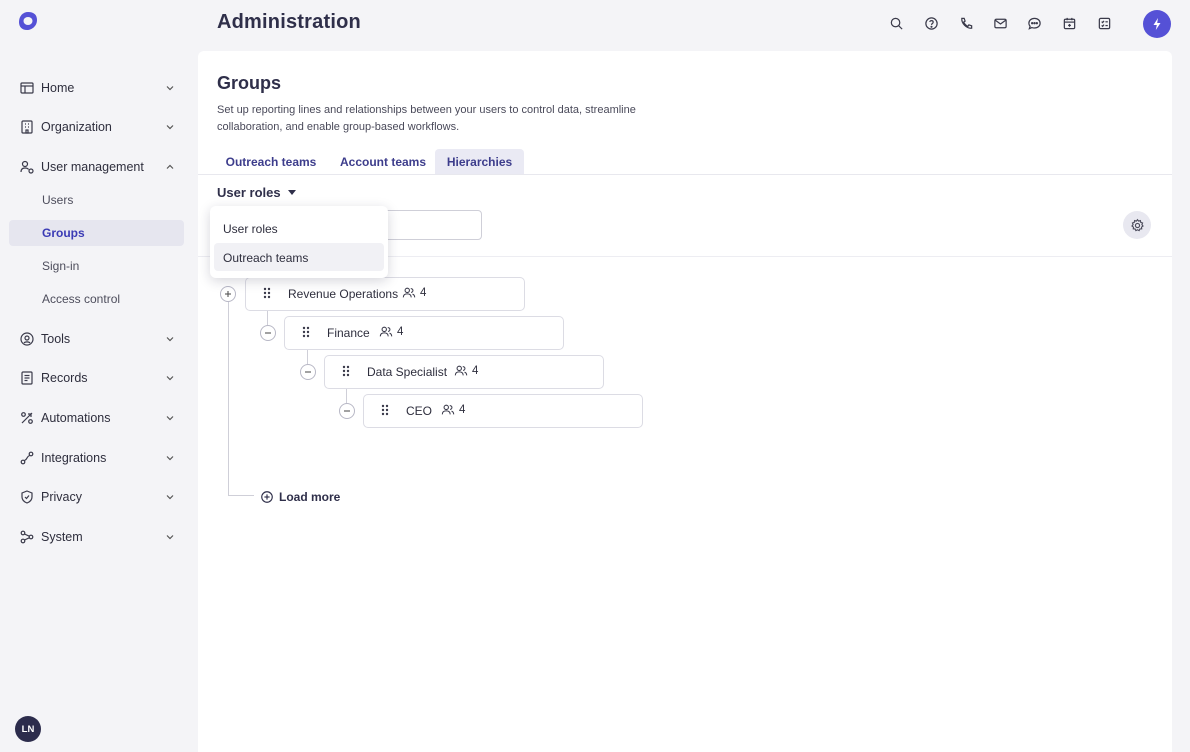 Image resolution: width=1190 pixels, height=752 pixels. I want to click on chat-icon, so click(1034, 23).